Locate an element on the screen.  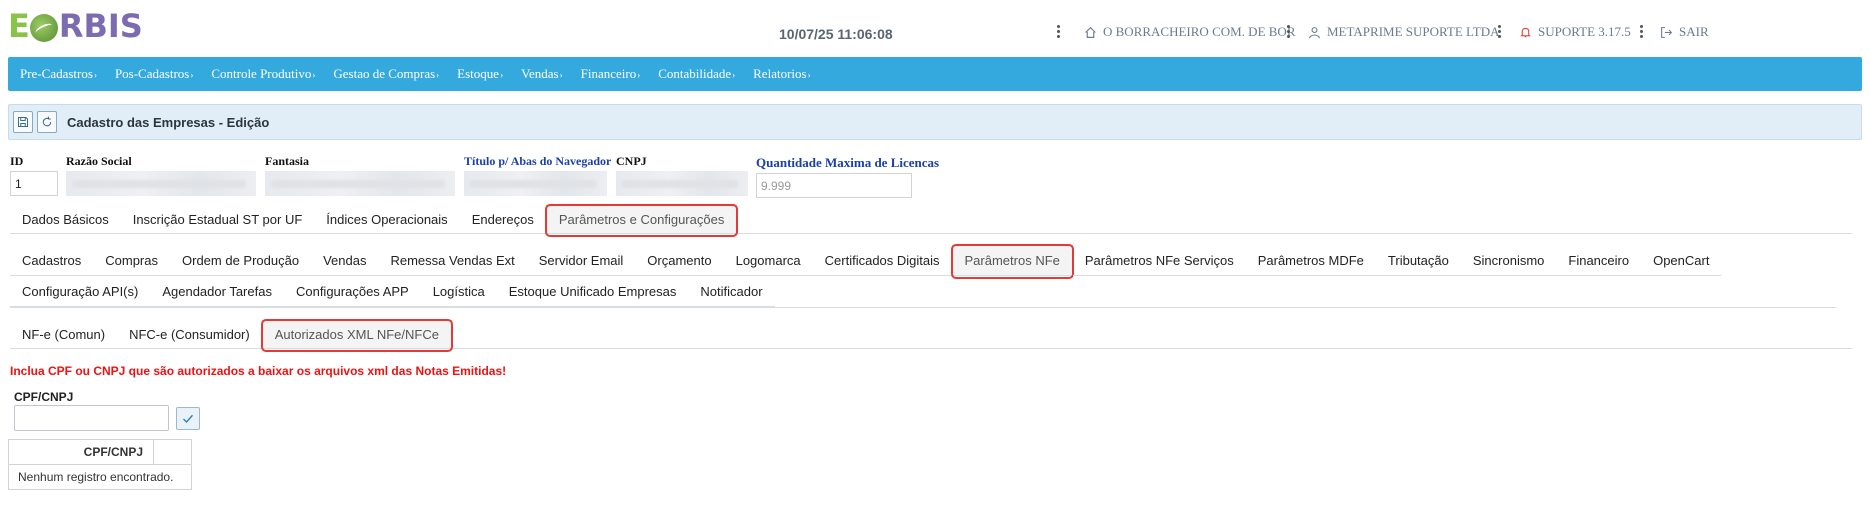
confirm-add-button is located at coordinates (188, 418).